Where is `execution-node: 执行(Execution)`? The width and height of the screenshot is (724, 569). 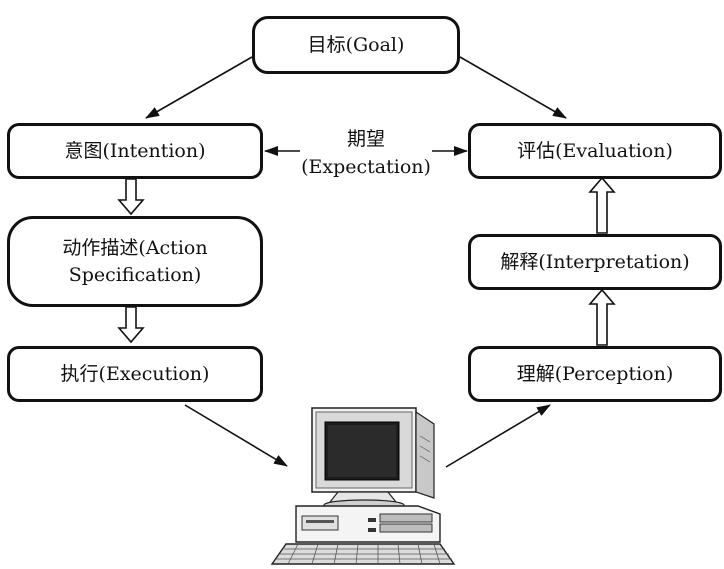
execution-node: 执行(Execution) is located at coordinates (135, 374).